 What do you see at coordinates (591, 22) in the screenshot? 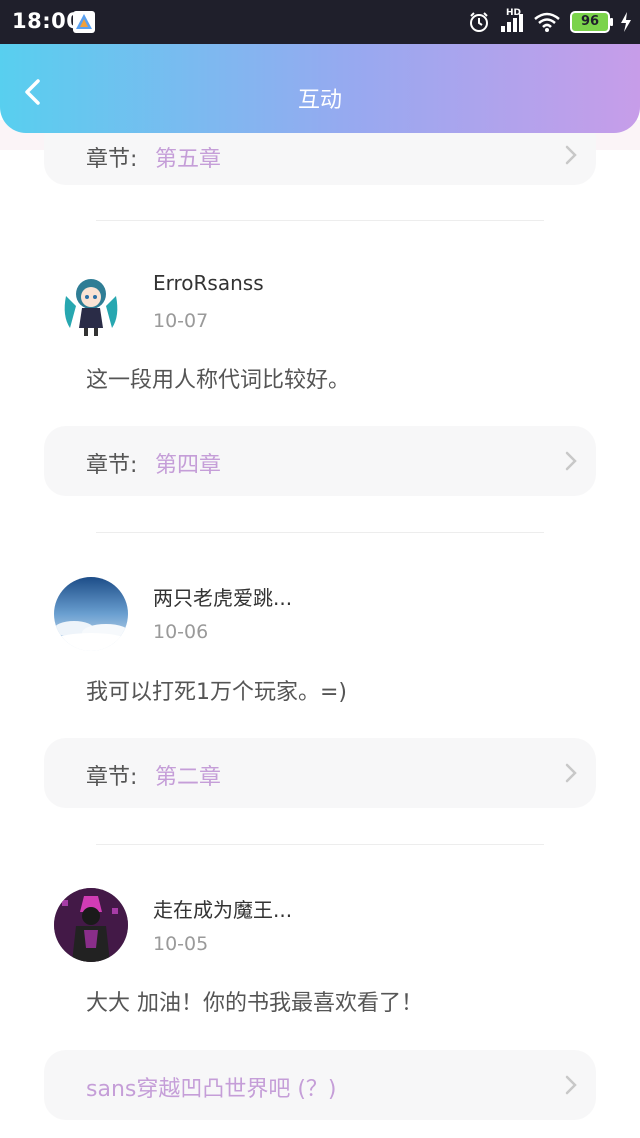
I see `battery-indicator: 96` at bounding box center [591, 22].